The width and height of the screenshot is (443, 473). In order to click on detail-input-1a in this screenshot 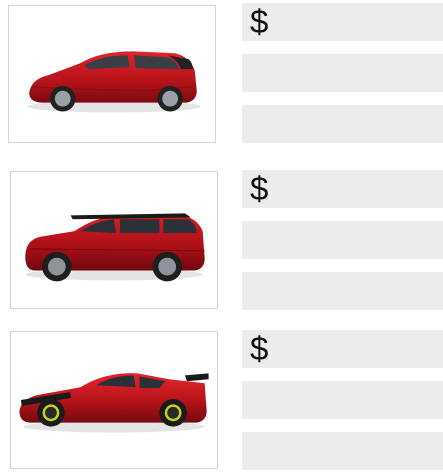, I will do `click(344, 73)`.